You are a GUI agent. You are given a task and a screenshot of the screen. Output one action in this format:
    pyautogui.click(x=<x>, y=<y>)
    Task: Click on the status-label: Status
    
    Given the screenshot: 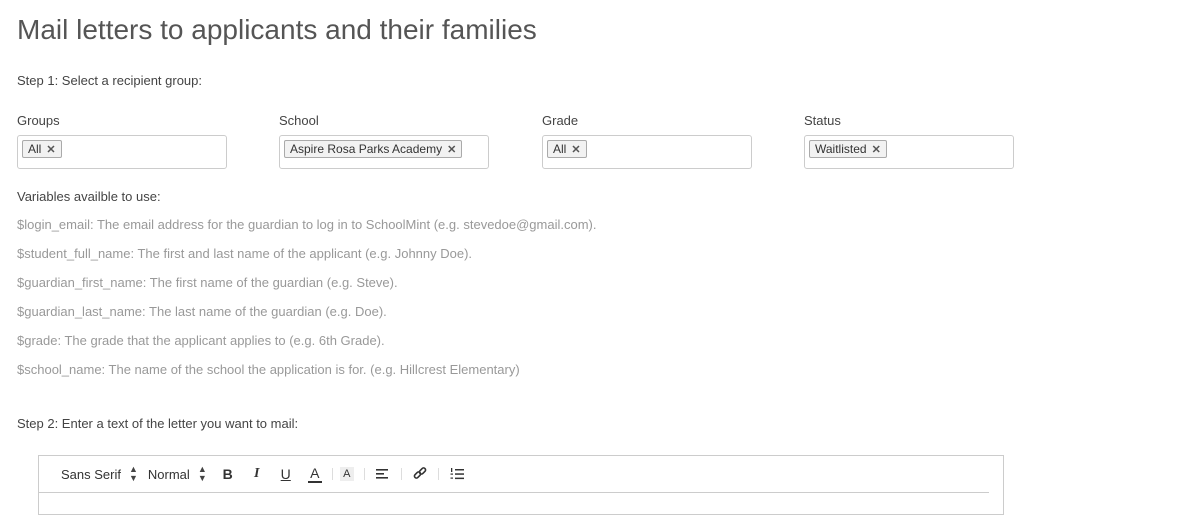 What is the action you would take?
    pyautogui.click(x=822, y=120)
    